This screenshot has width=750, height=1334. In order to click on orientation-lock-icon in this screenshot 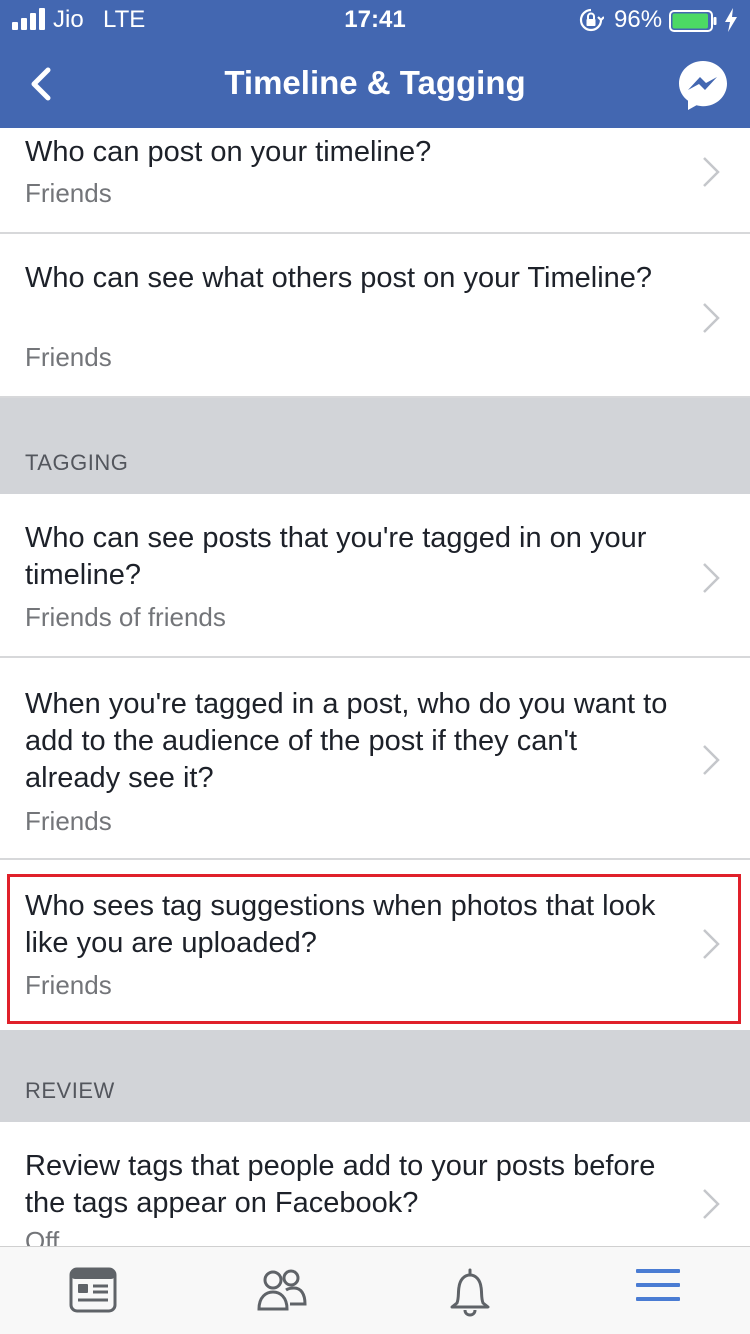, I will do `click(591, 20)`.